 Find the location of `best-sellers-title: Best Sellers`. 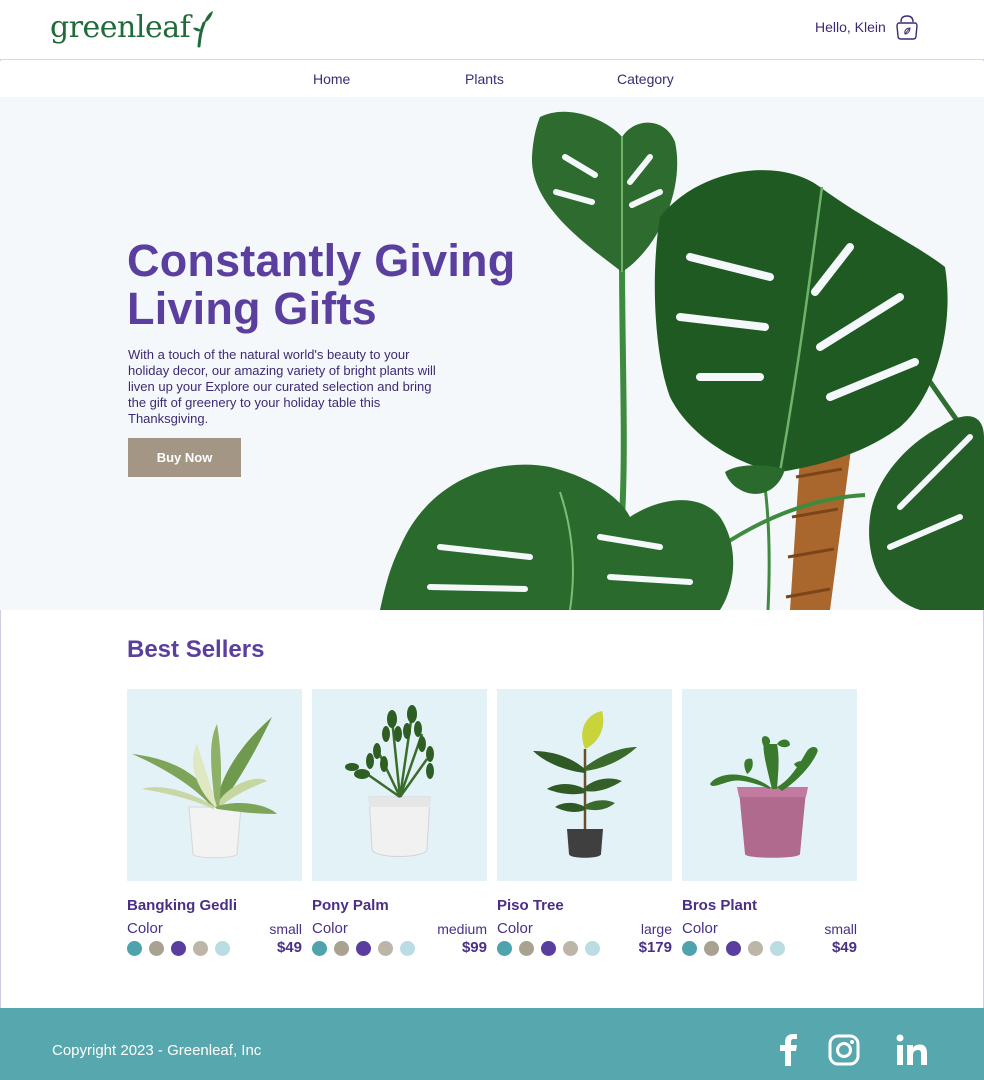

best-sellers-title: Best Sellers is located at coordinates (196, 649).